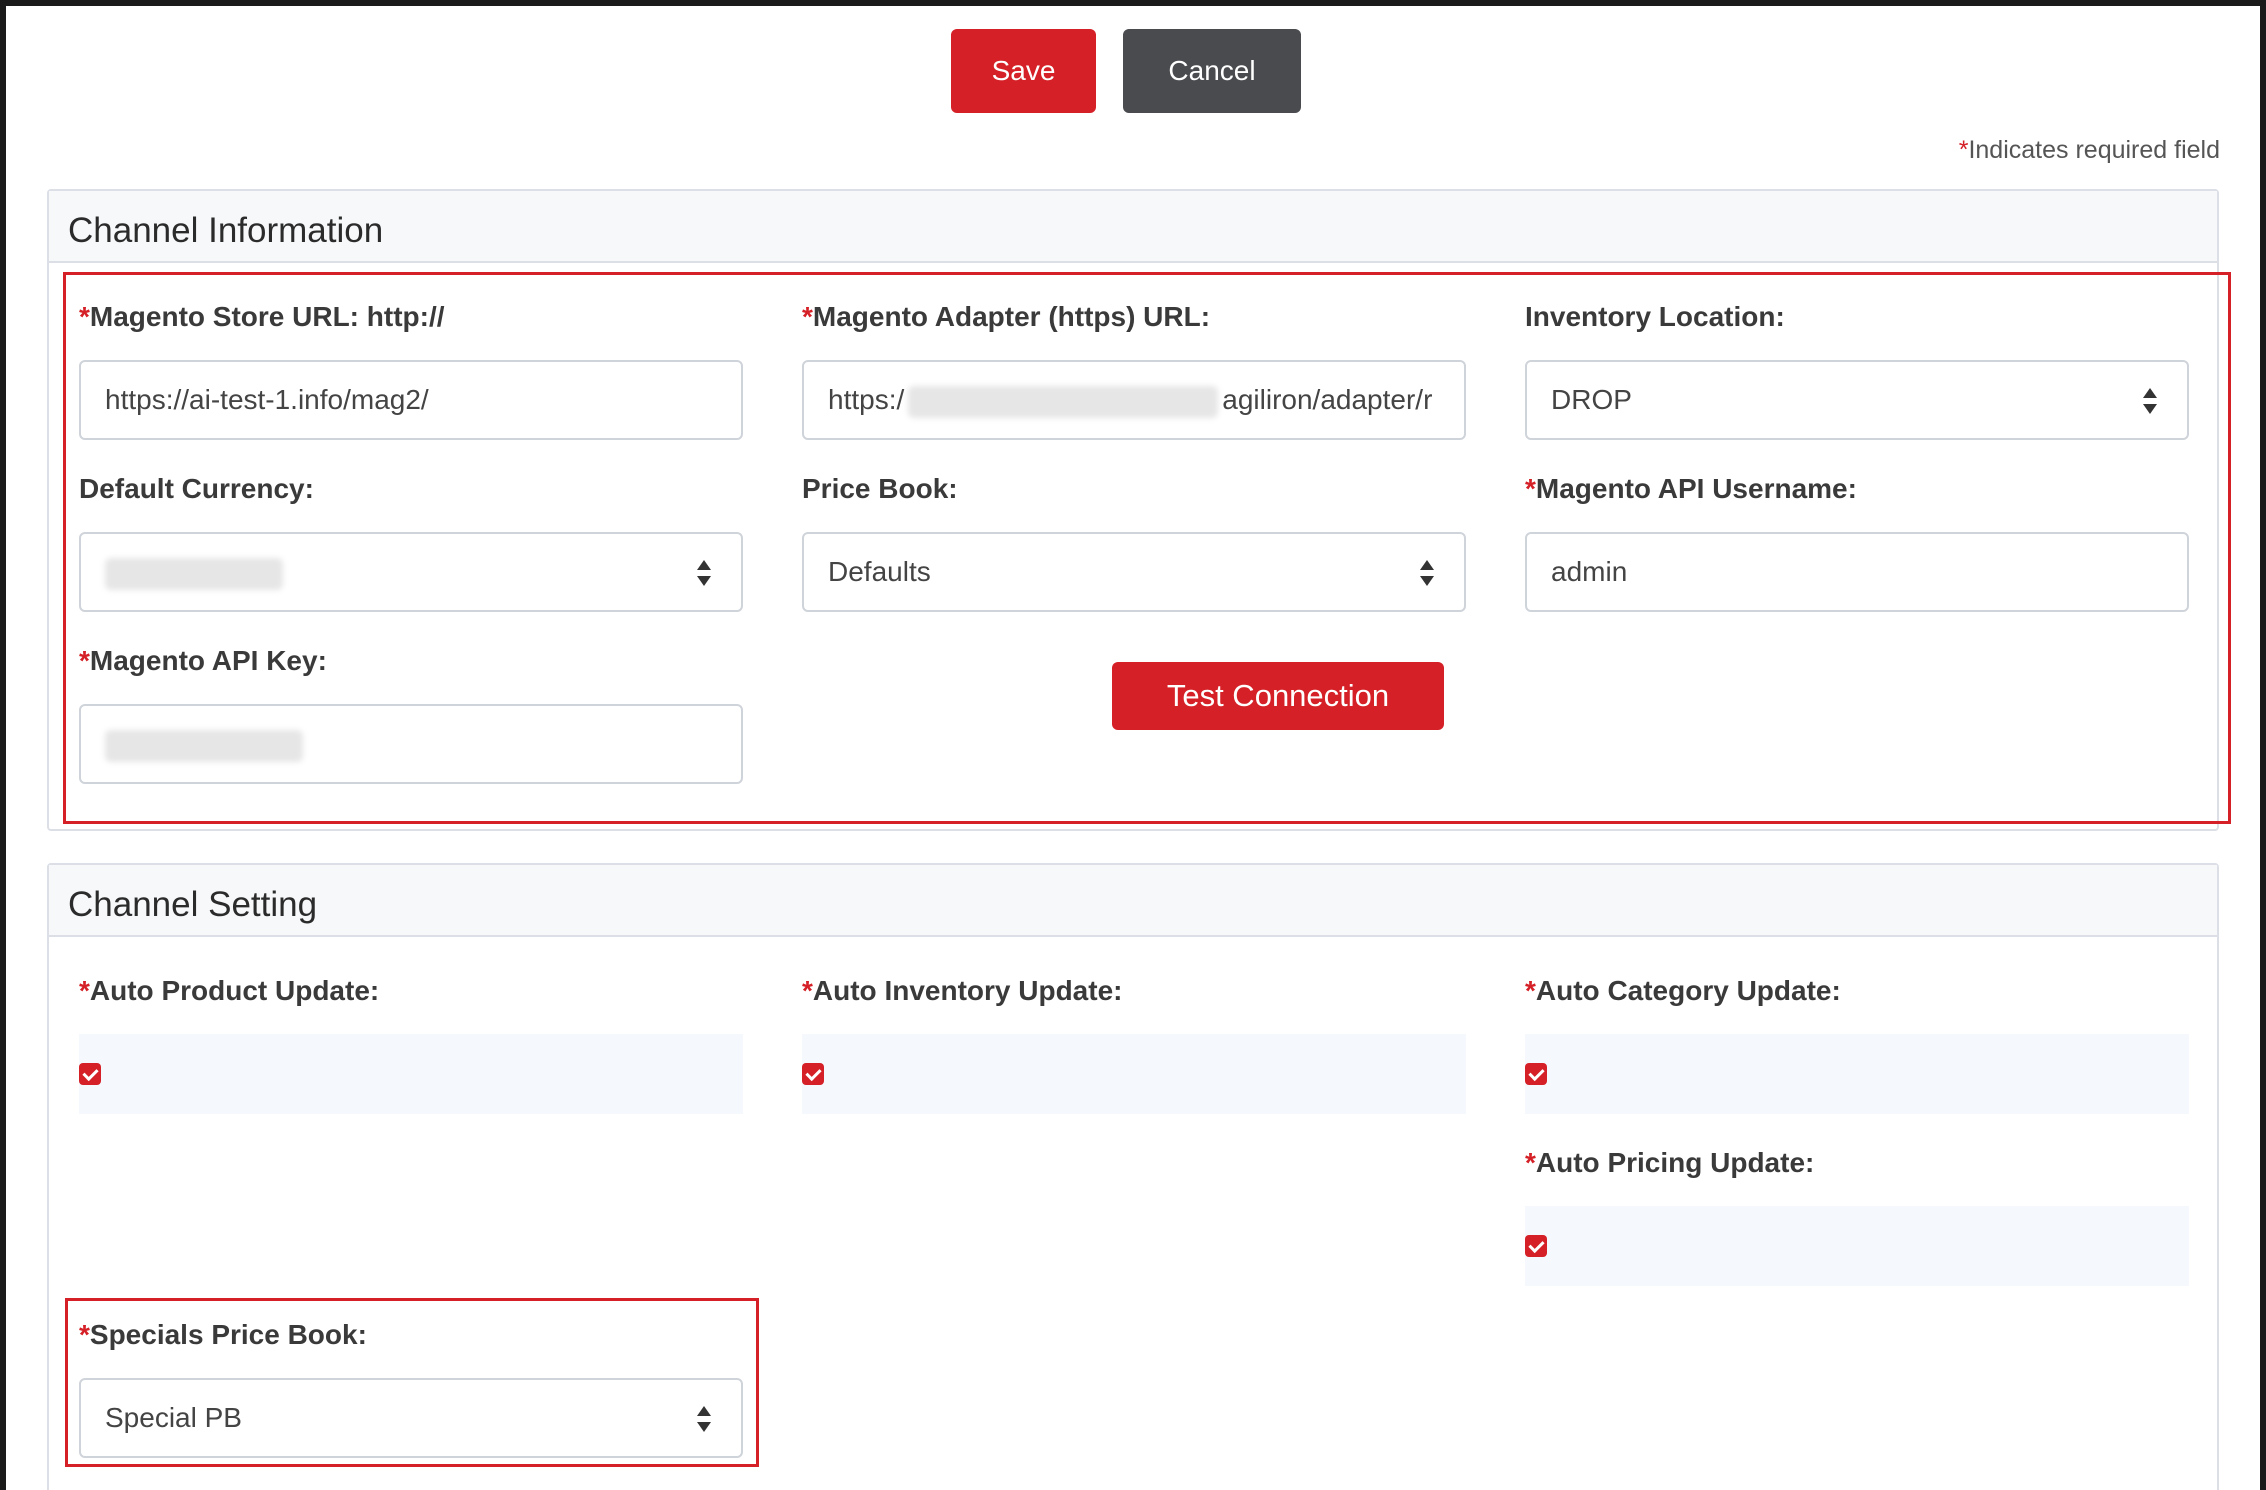 The height and width of the screenshot is (1490, 2266). I want to click on price-book-select: Defaults, so click(1134, 572).